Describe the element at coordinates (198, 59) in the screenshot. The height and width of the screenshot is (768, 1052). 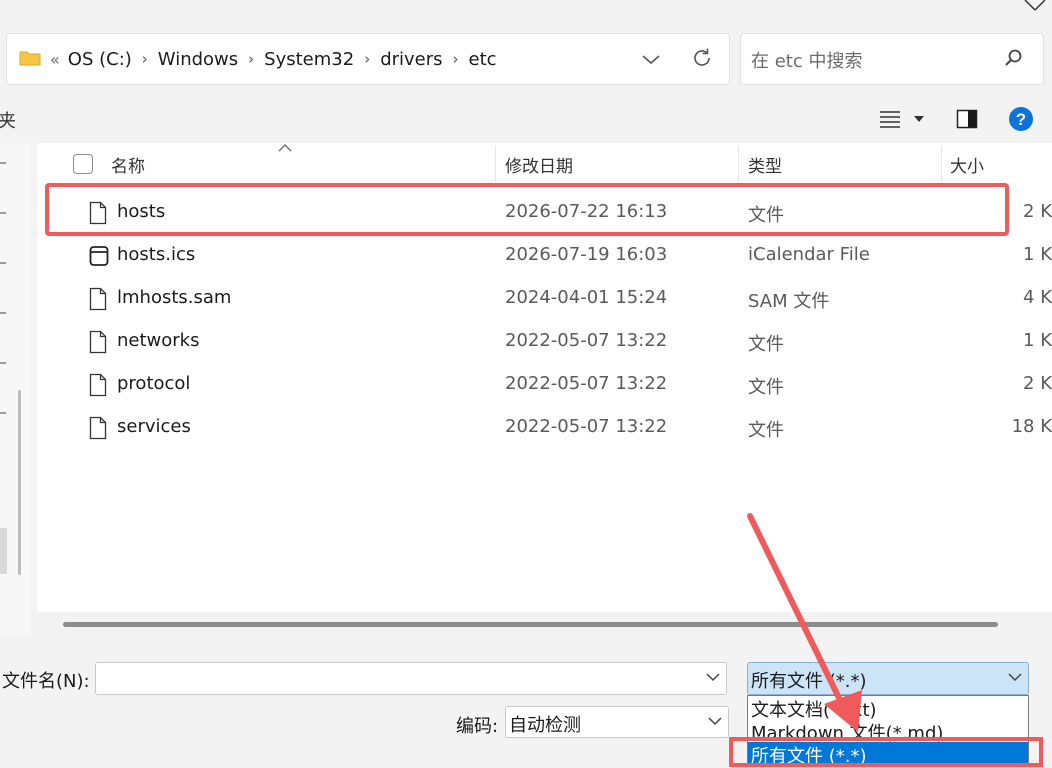
I see `breadcrumb-item: Windows` at that location.